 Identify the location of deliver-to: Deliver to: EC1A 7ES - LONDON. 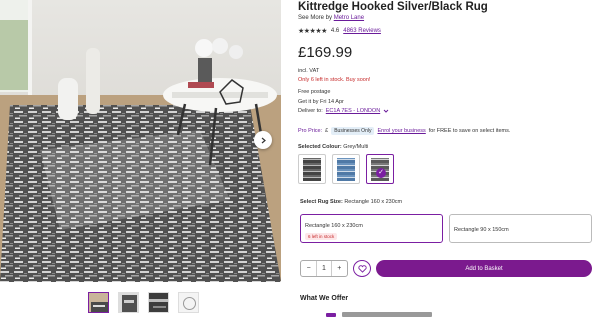
(343, 111).